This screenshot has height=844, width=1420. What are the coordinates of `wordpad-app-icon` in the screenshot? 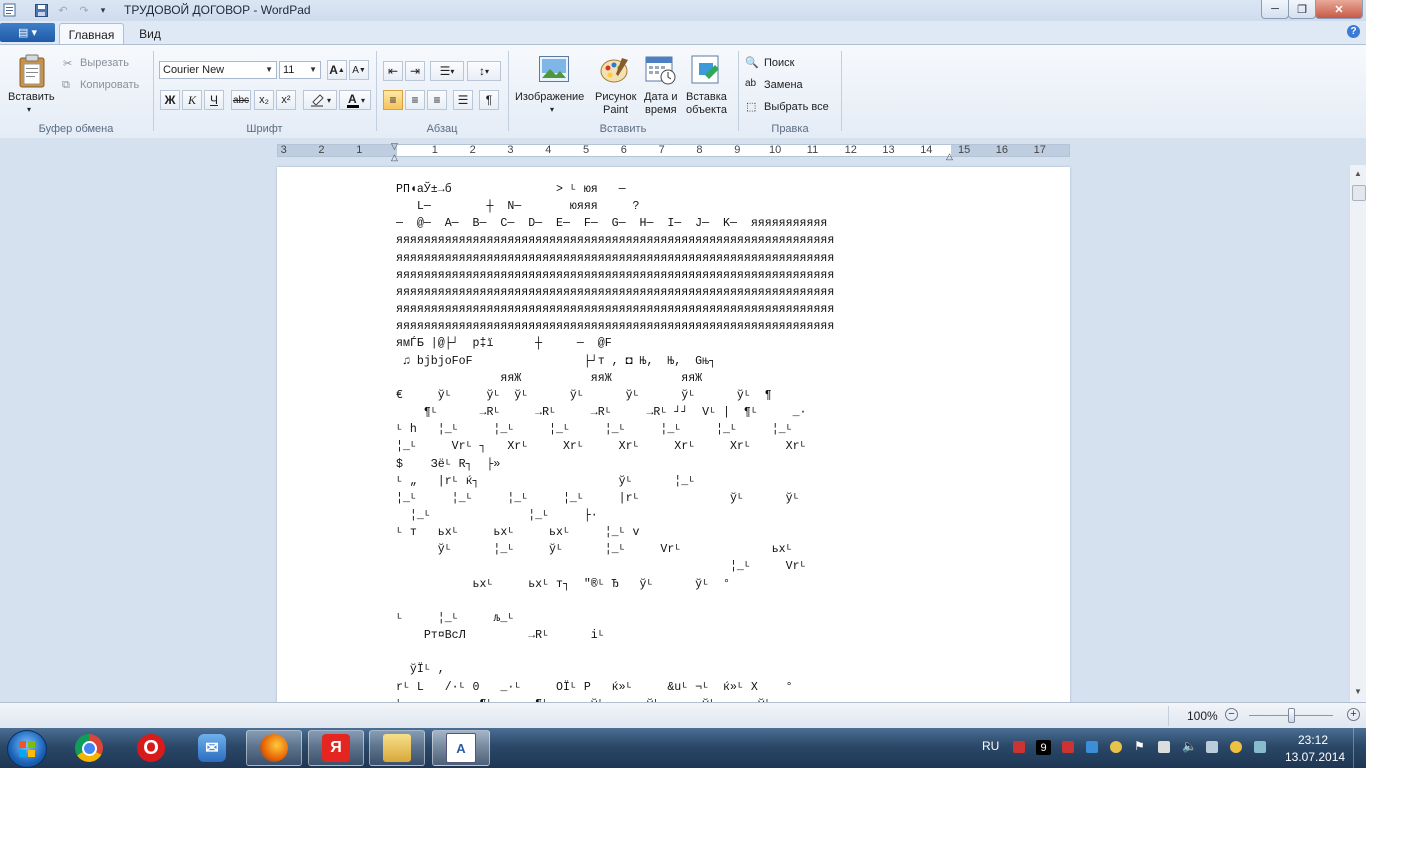 It's located at (9, 10).